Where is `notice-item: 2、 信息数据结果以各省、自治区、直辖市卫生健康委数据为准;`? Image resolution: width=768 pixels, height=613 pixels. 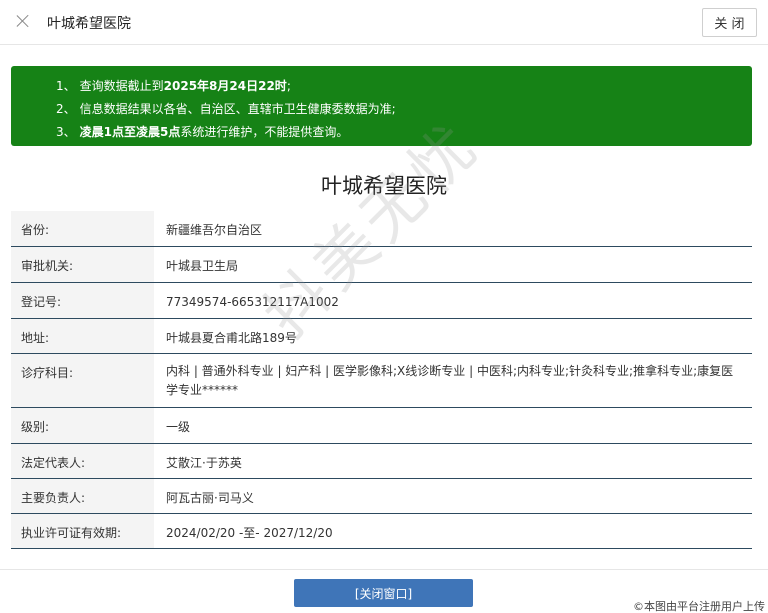 notice-item: 2、 信息数据结果以各省、自治区、直辖市卫生健康委数据为准; is located at coordinates (404, 111).